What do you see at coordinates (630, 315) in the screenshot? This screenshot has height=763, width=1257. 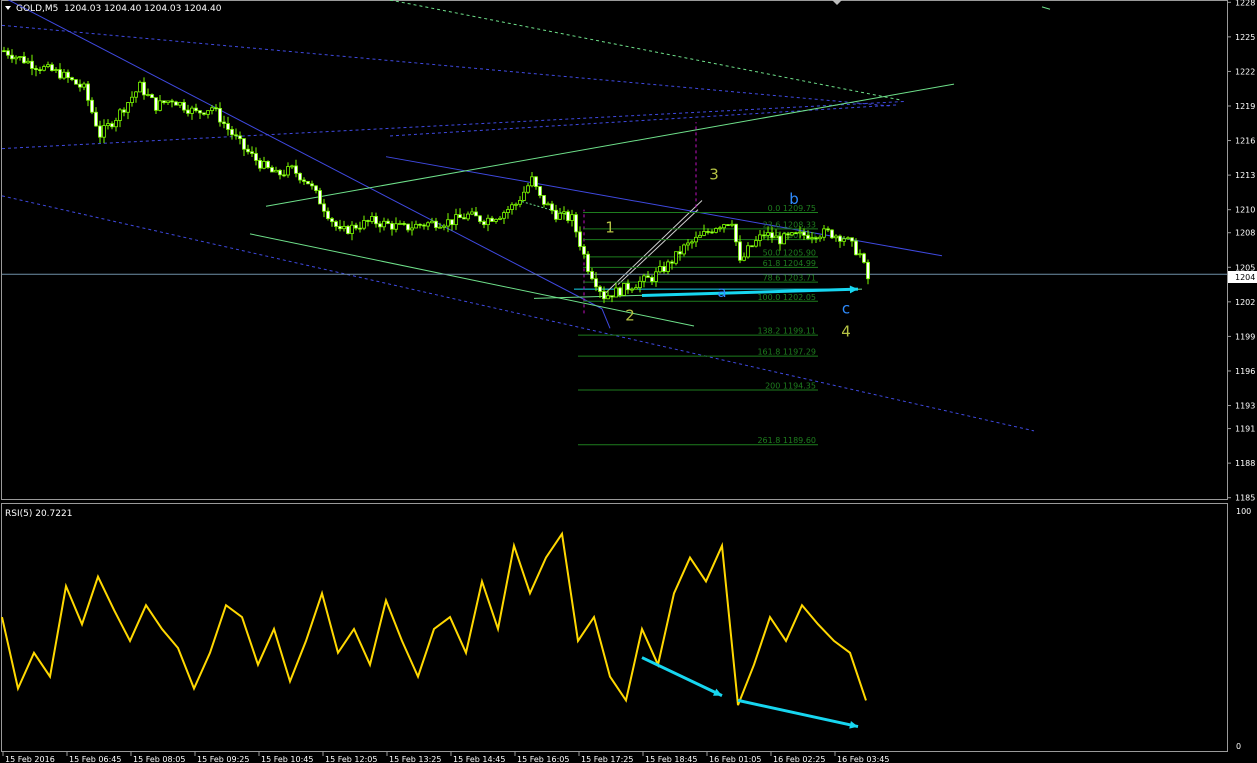 I see `wave-label-2: 2` at bounding box center [630, 315].